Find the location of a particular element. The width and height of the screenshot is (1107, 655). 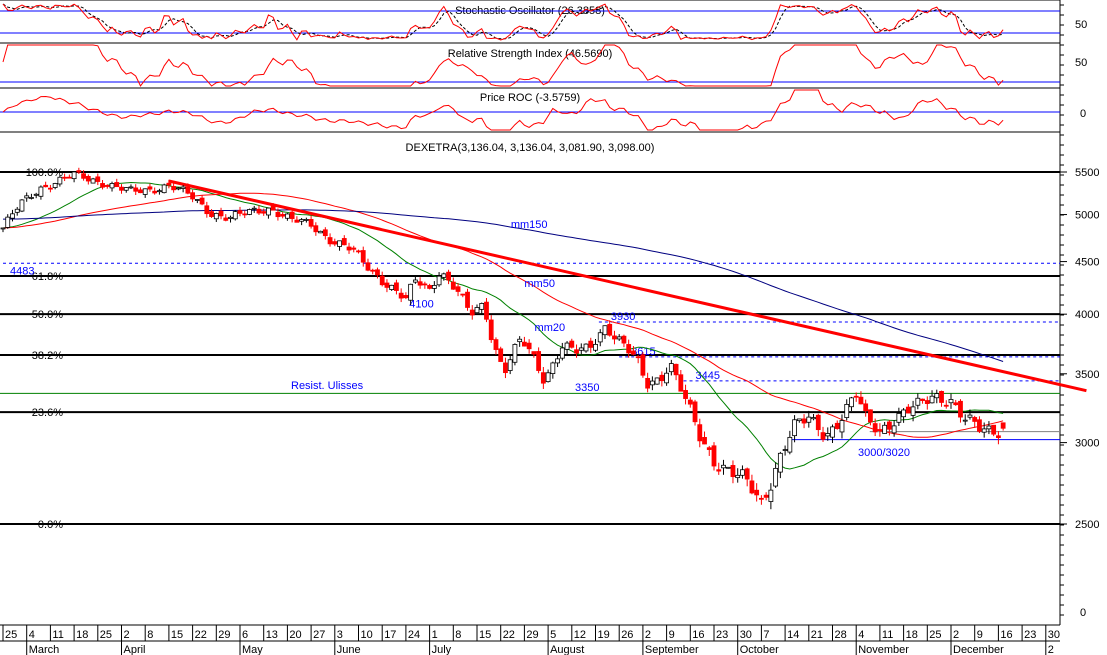

month-label: December is located at coordinates (978, 649).